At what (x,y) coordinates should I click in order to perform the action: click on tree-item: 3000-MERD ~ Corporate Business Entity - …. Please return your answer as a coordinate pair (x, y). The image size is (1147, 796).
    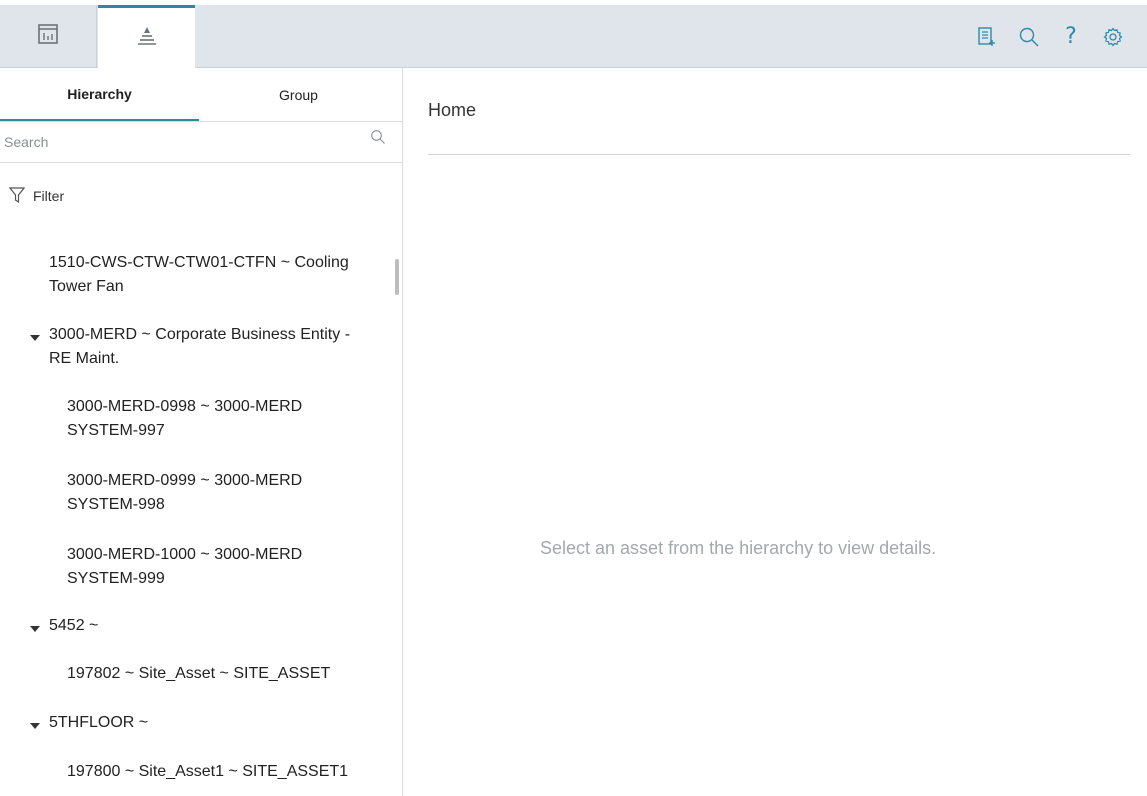
    Looking at the image, I should click on (199, 347).